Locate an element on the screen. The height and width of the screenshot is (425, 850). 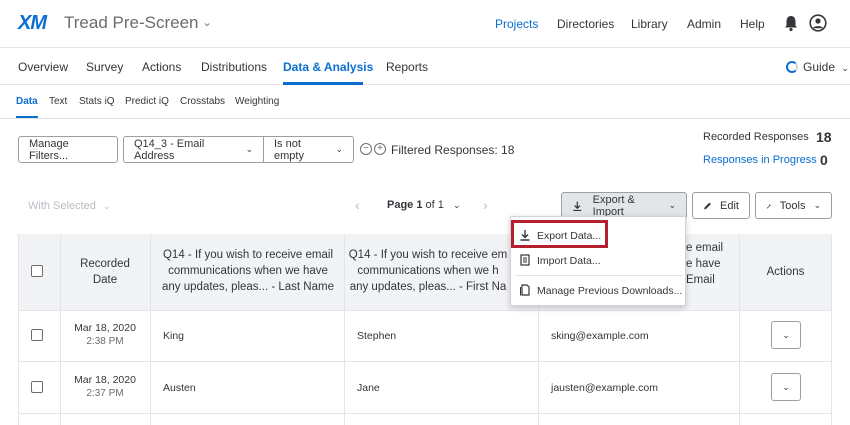
header-line: Email is located at coordinates (700, 280).